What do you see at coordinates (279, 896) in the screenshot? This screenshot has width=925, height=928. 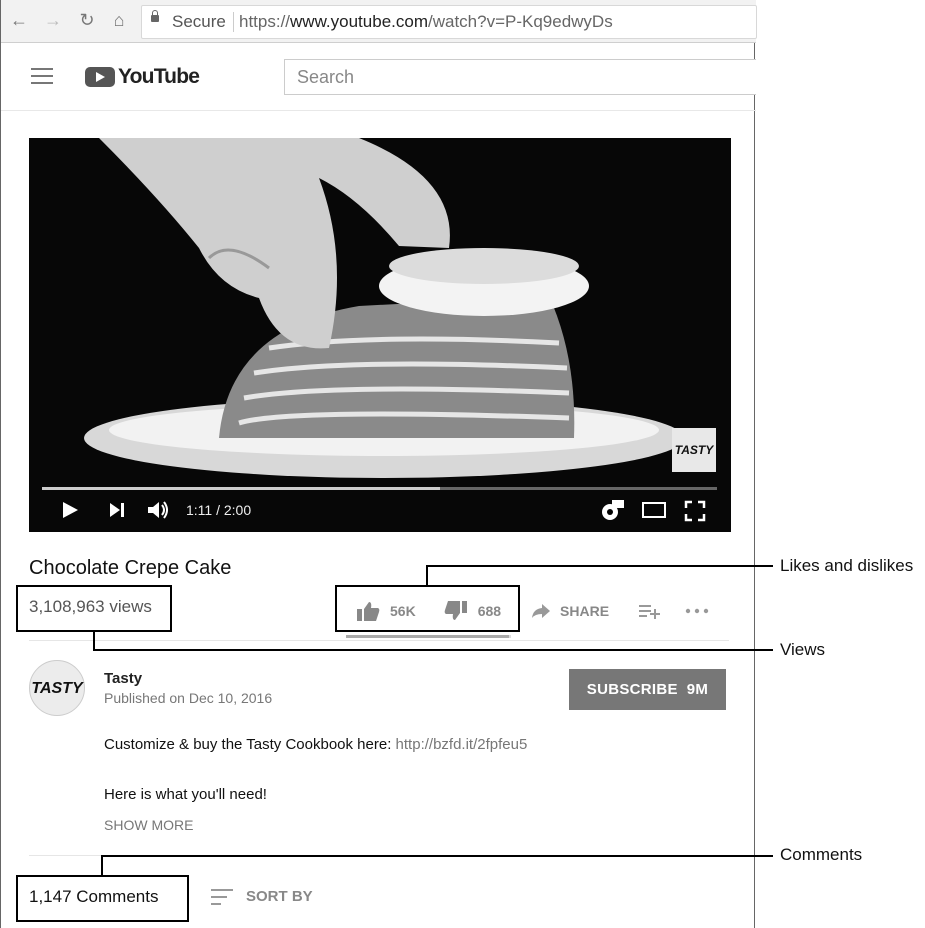 I see `sort-by-button: SORT BY` at bounding box center [279, 896].